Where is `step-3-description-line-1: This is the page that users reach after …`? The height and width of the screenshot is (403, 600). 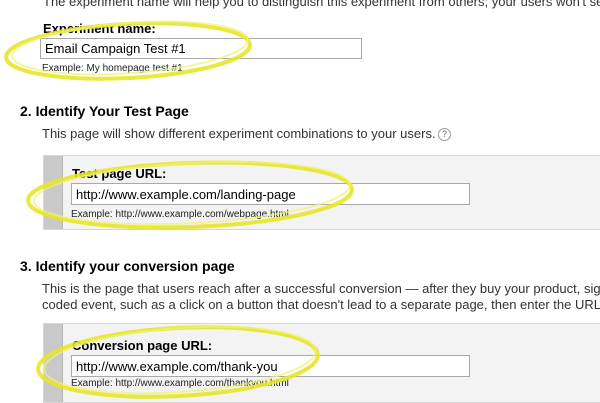
step-3-description-line-1: This is the page that users reach after … is located at coordinates (321, 288).